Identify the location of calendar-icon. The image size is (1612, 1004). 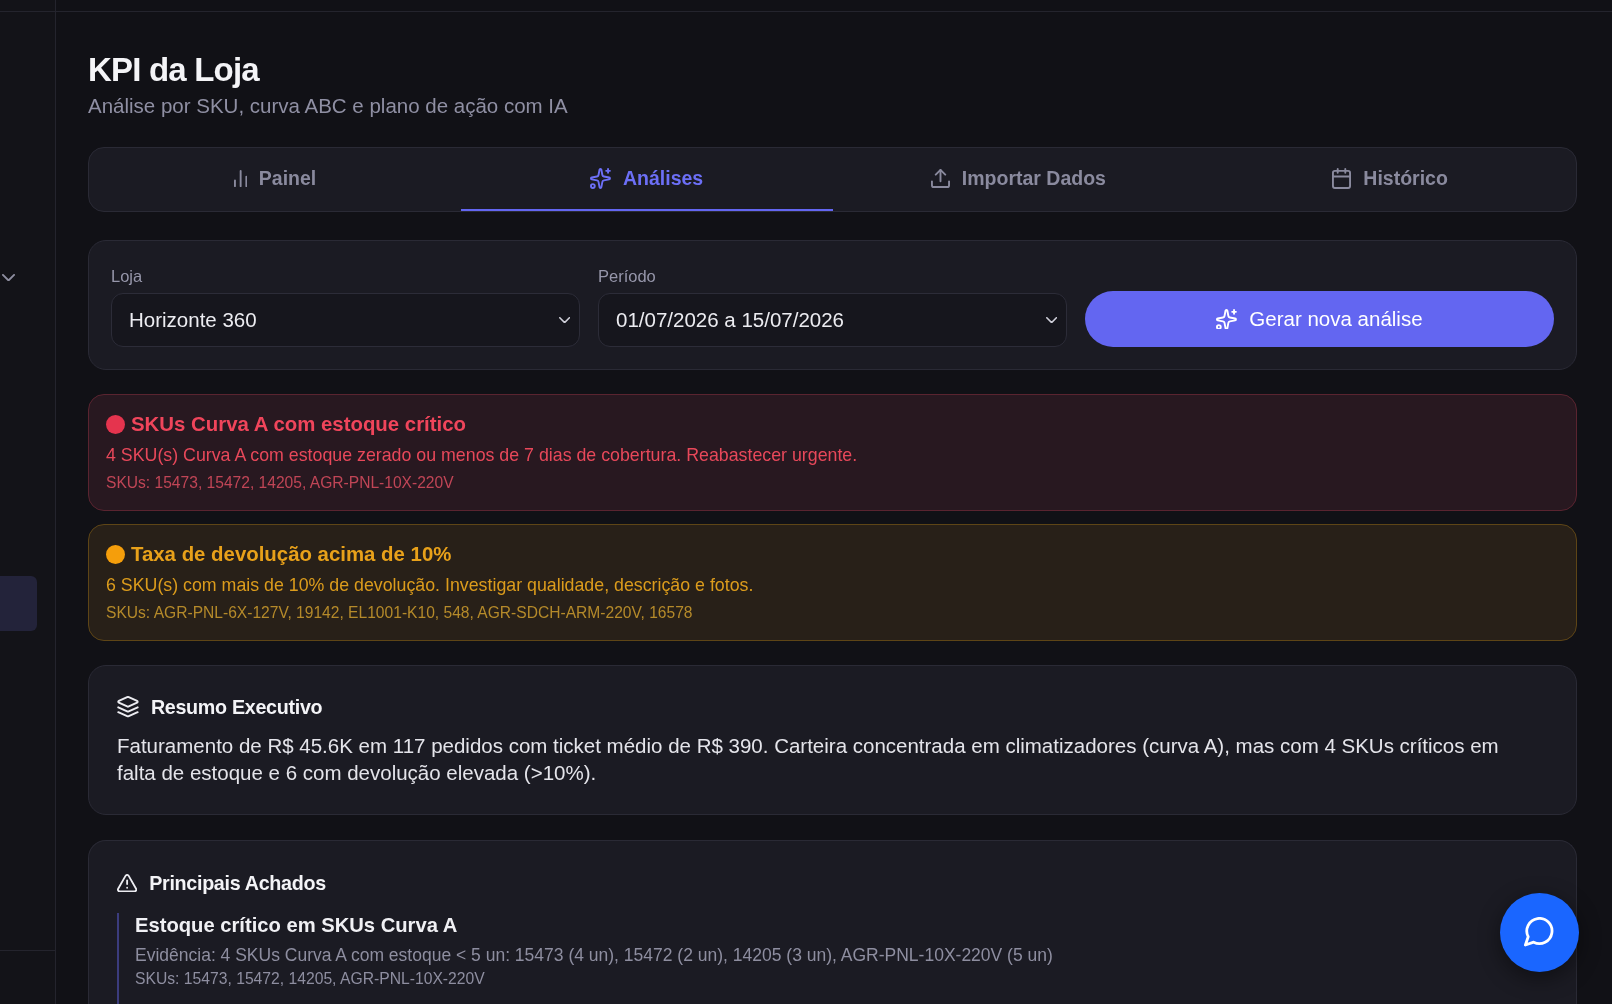
(1342, 178).